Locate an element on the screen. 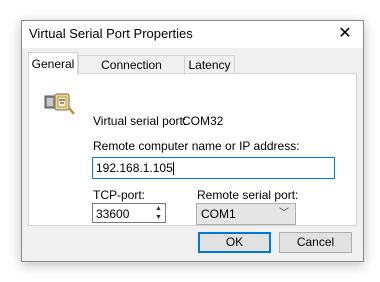  tab-latency-label: Latency is located at coordinates (209, 65).